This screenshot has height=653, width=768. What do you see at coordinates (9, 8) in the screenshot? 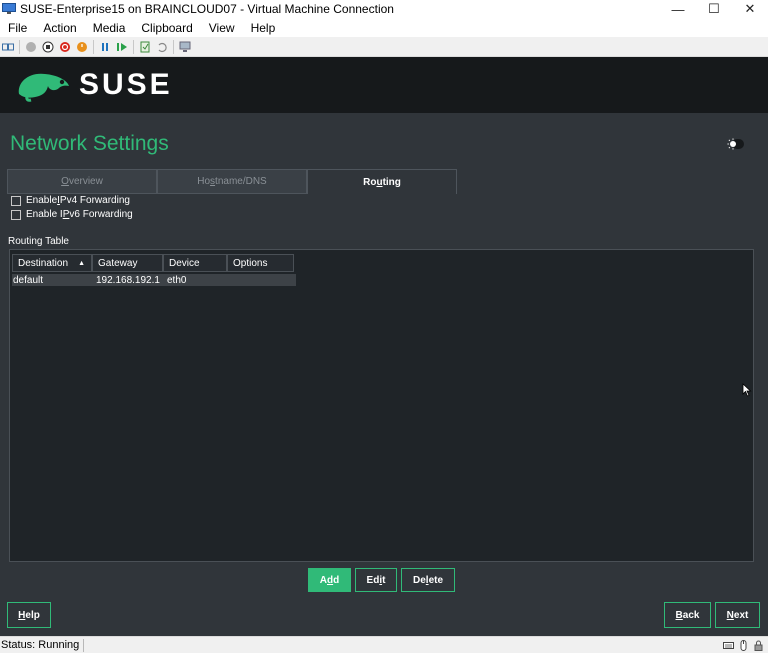
I see `vm-connection-icon` at bounding box center [9, 8].